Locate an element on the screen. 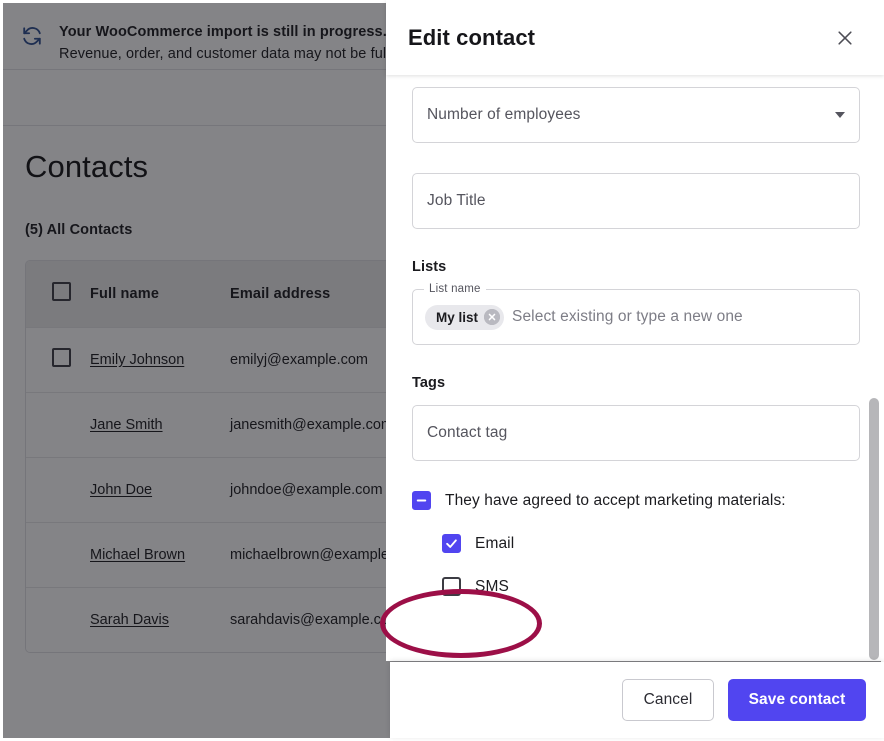 This screenshot has width=884, height=741. column-header-full-name: Full name is located at coordinates (160, 294).